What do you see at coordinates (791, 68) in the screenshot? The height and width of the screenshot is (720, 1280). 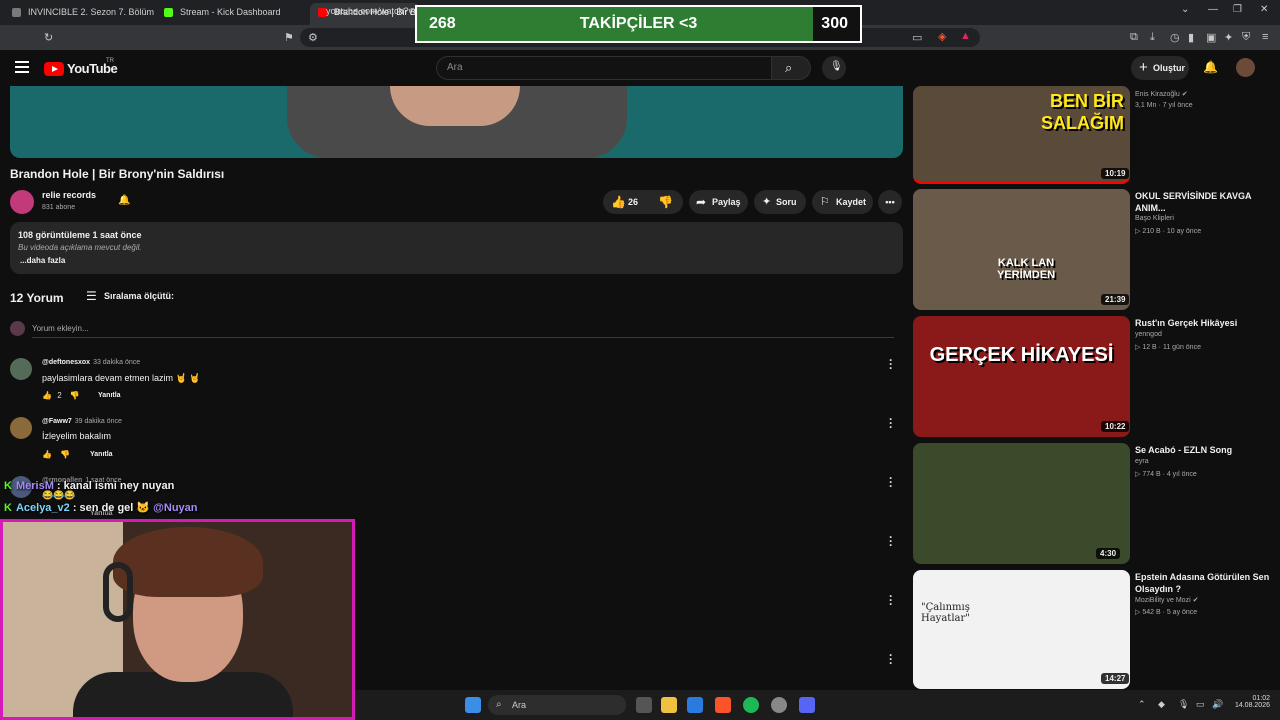 I see `search-button: ⌕` at bounding box center [791, 68].